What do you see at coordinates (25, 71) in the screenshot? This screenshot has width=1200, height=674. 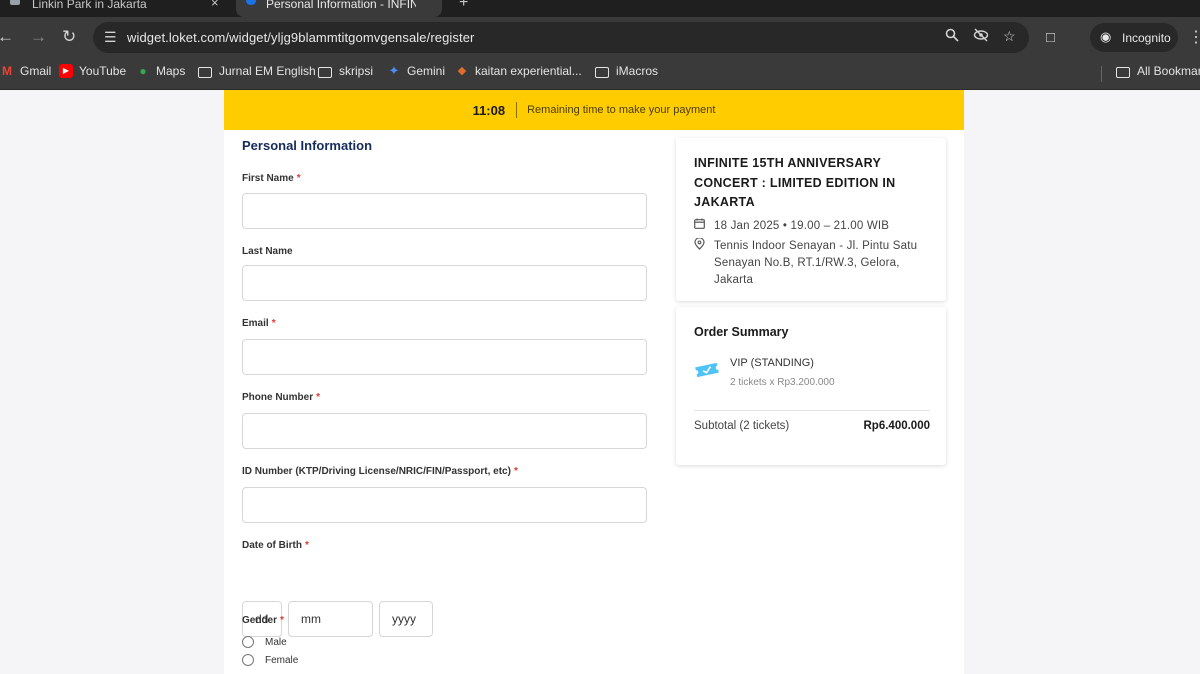 I see `bookmark-gmail: M Gmail` at bounding box center [25, 71].